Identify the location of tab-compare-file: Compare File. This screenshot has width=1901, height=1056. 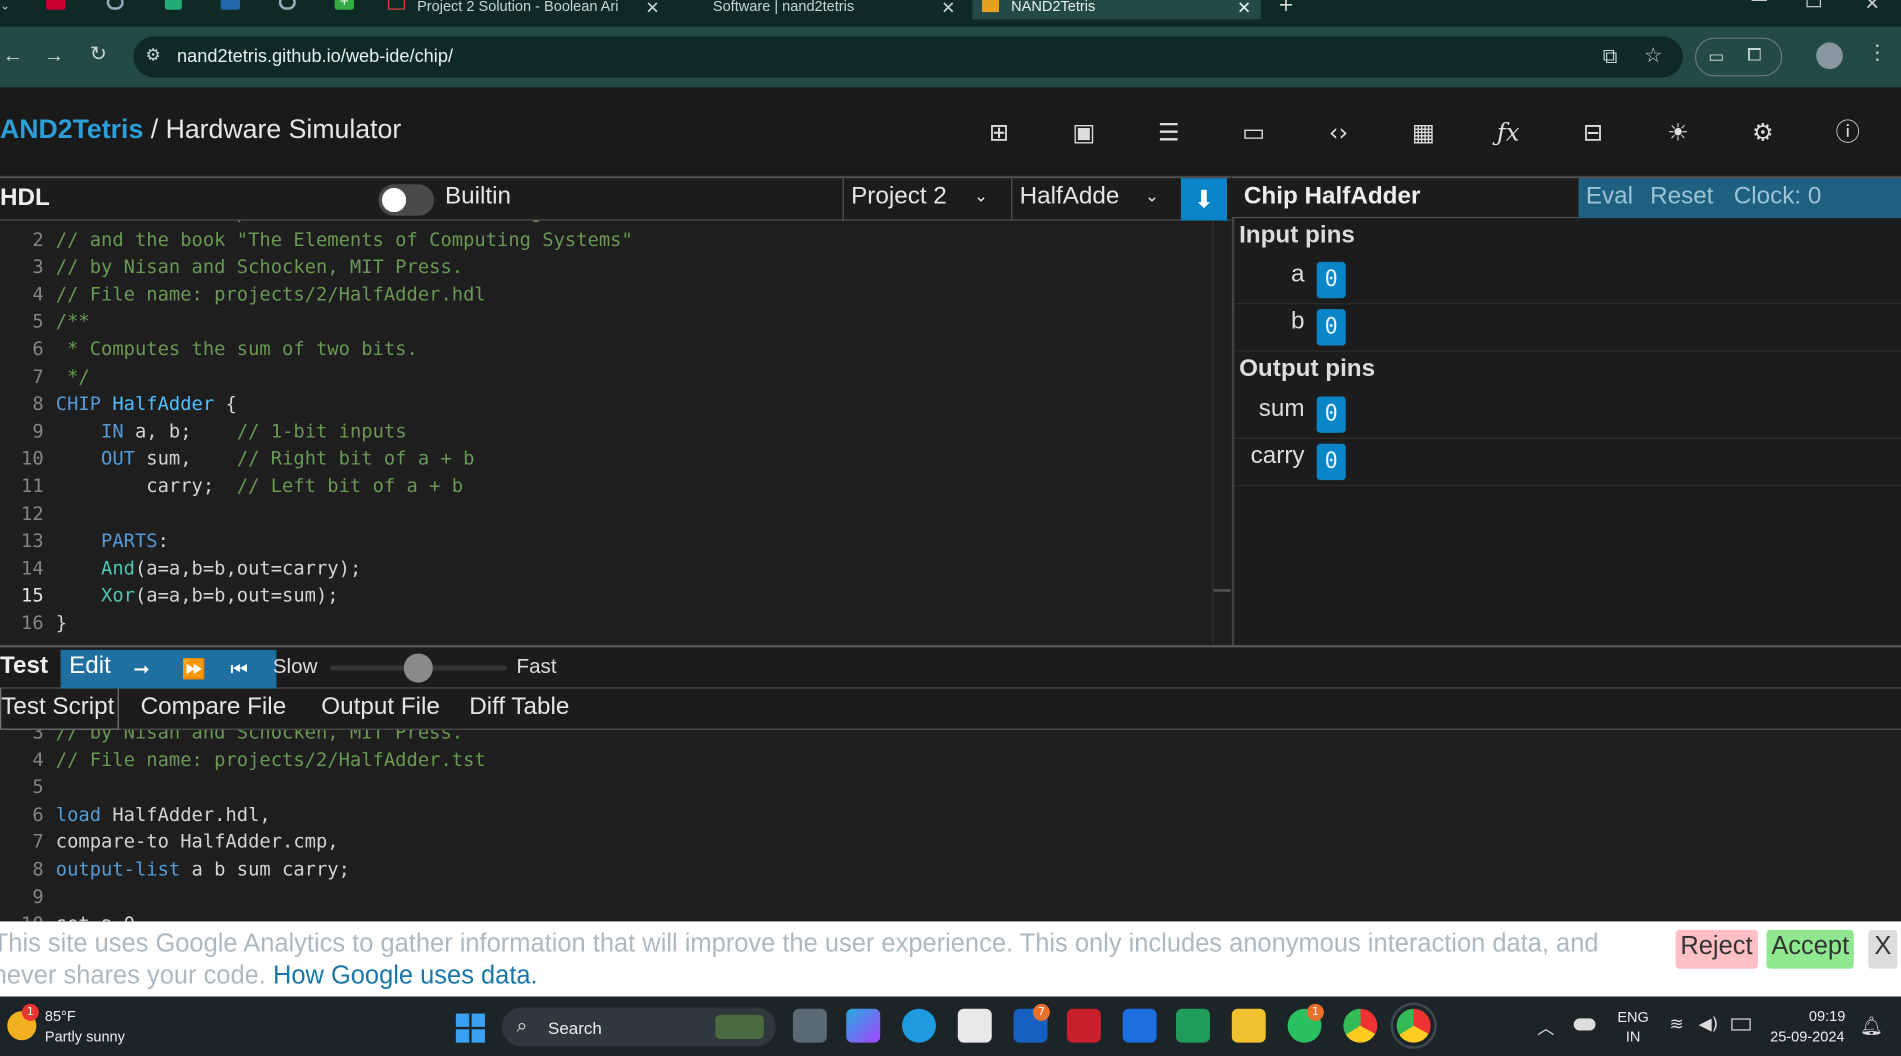
(214, 707).